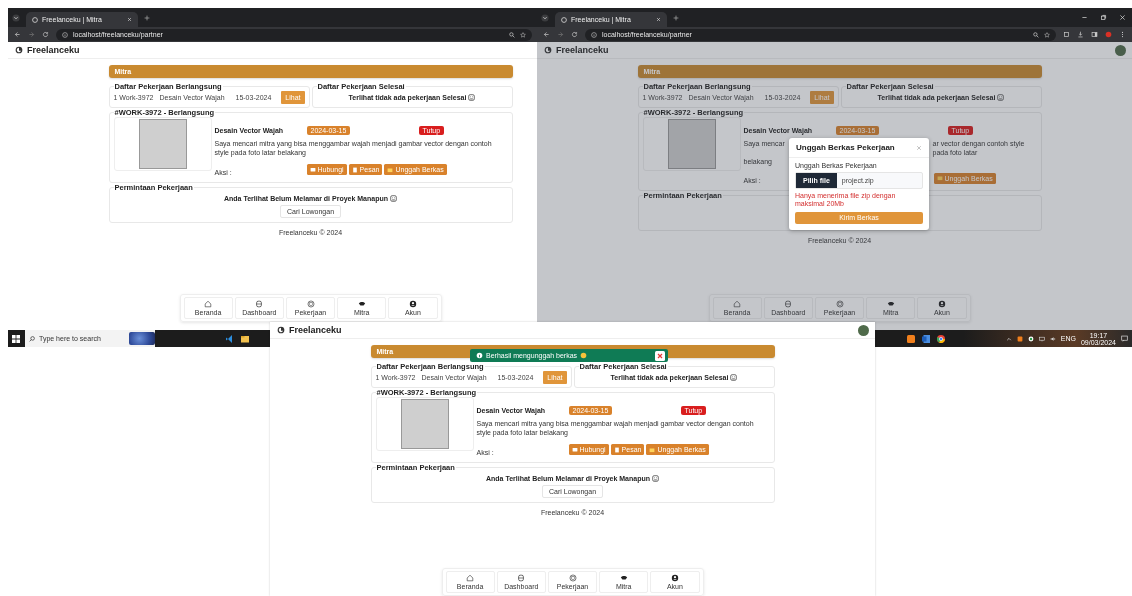 The height and width of the screenshot is (596, 1132). Describe the element at coordinates (1094, 34) in the screenshot. I see `sidebar-icon` at that location.